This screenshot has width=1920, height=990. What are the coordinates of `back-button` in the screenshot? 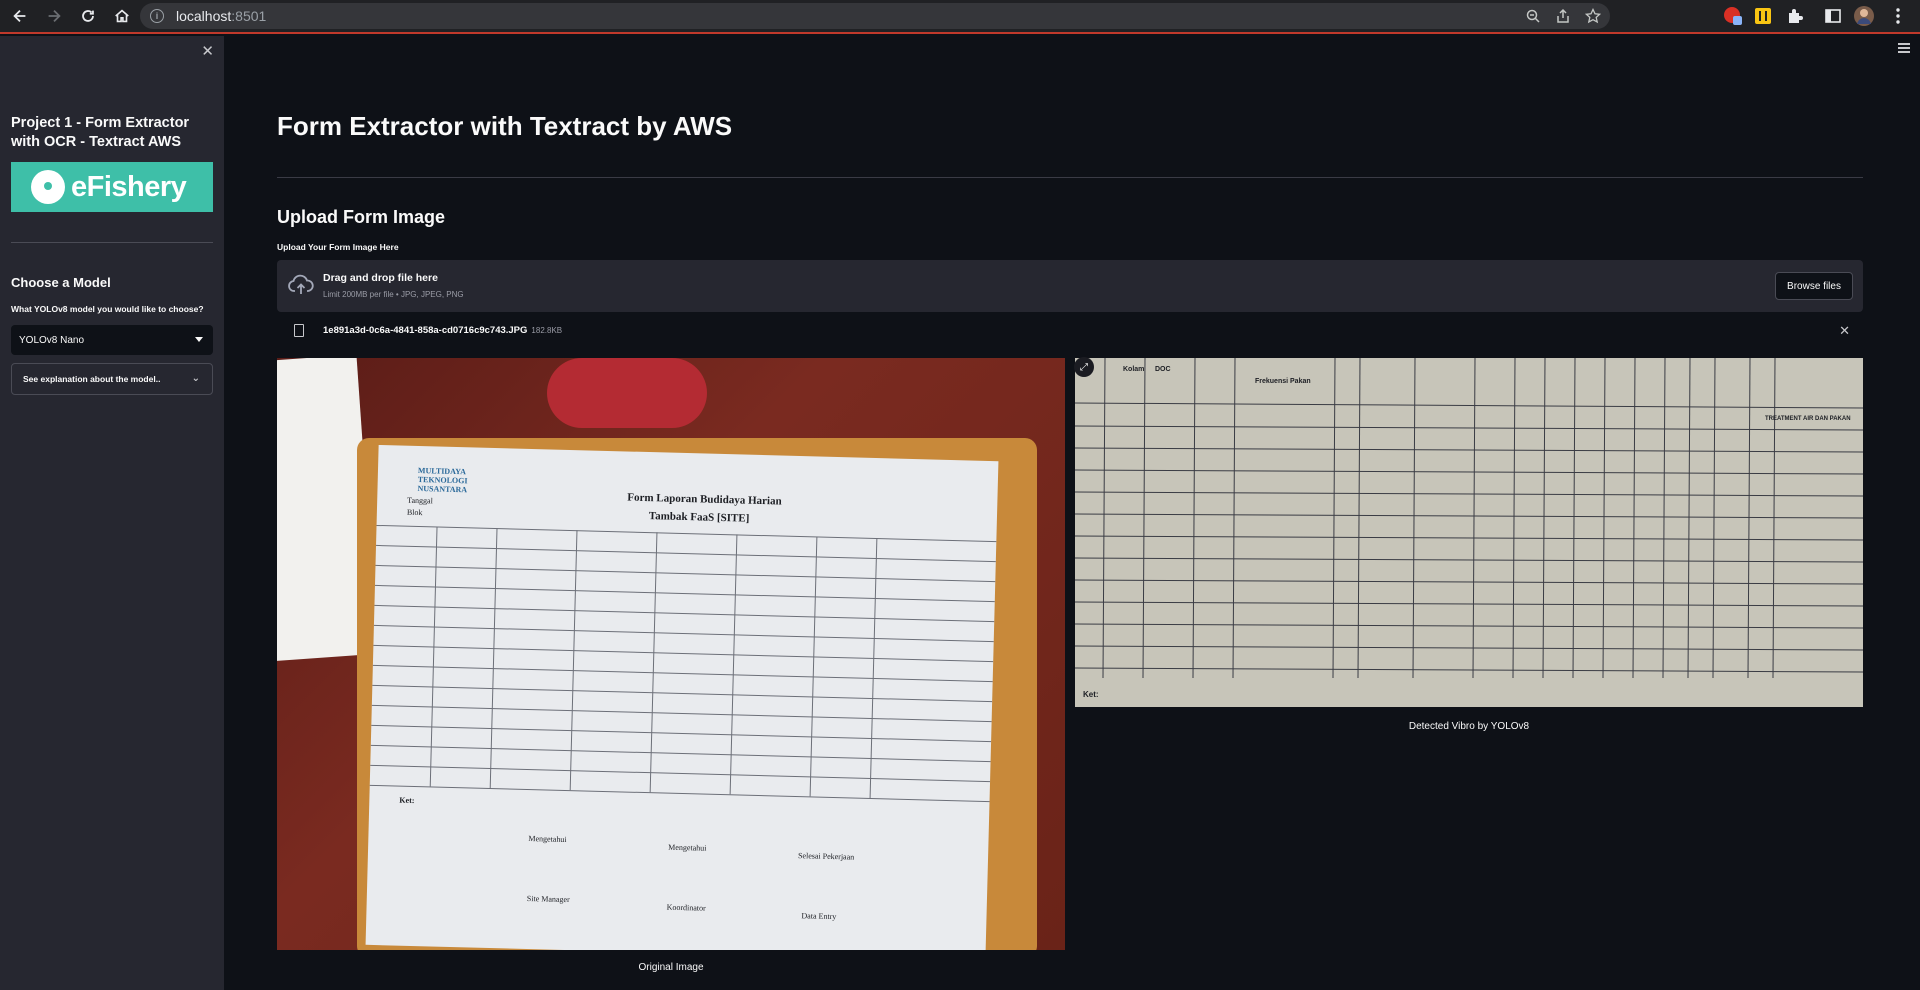 It's located at (20, 16).